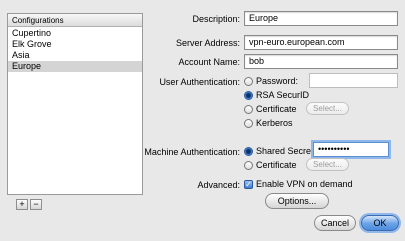 Image resolution: width=405 pixels, height=241 pixels. Describe the element at coordinates (283, 95) in the screenshot. I see `rsa-securid-option-label: RSA SecurID` at that location.